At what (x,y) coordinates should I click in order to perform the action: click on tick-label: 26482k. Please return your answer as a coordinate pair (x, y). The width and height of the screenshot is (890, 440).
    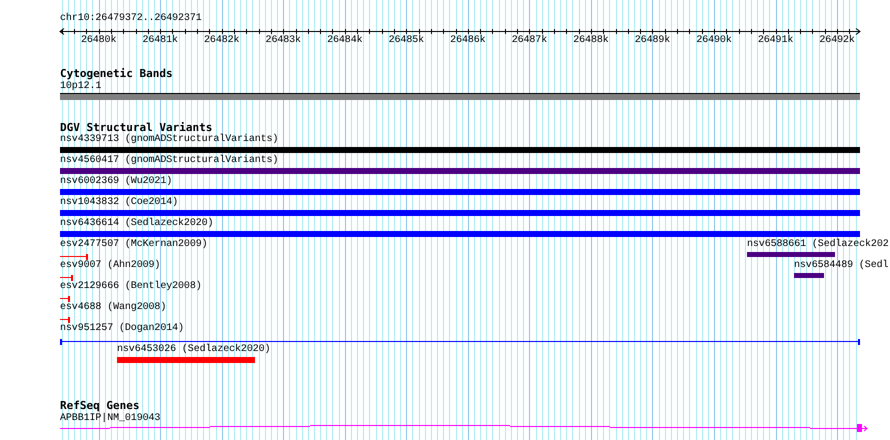
    Looking at the image, I should click on (222, 40).